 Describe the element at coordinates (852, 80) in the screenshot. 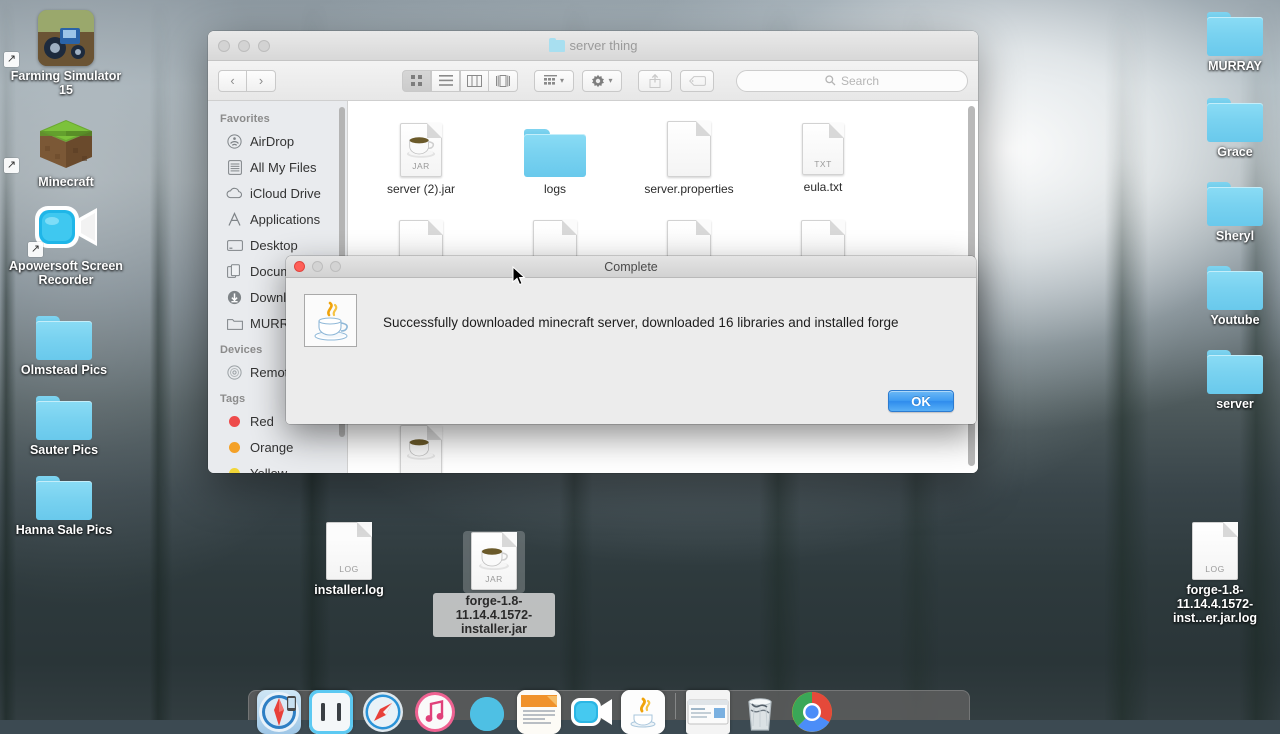

I see `search-input: Search` at that location.